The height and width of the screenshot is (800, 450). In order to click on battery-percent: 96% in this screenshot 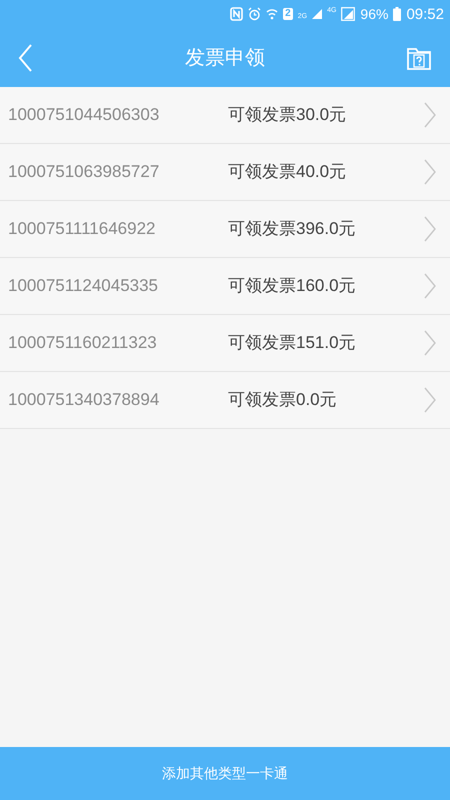, I will do `click(374, 14)`.